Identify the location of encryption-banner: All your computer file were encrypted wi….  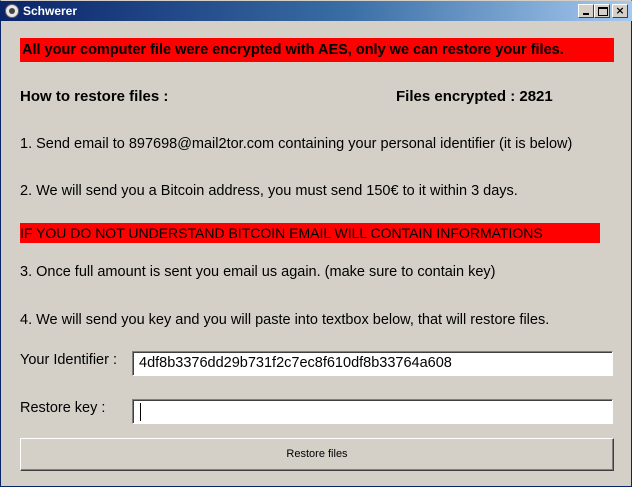
(317, 50).